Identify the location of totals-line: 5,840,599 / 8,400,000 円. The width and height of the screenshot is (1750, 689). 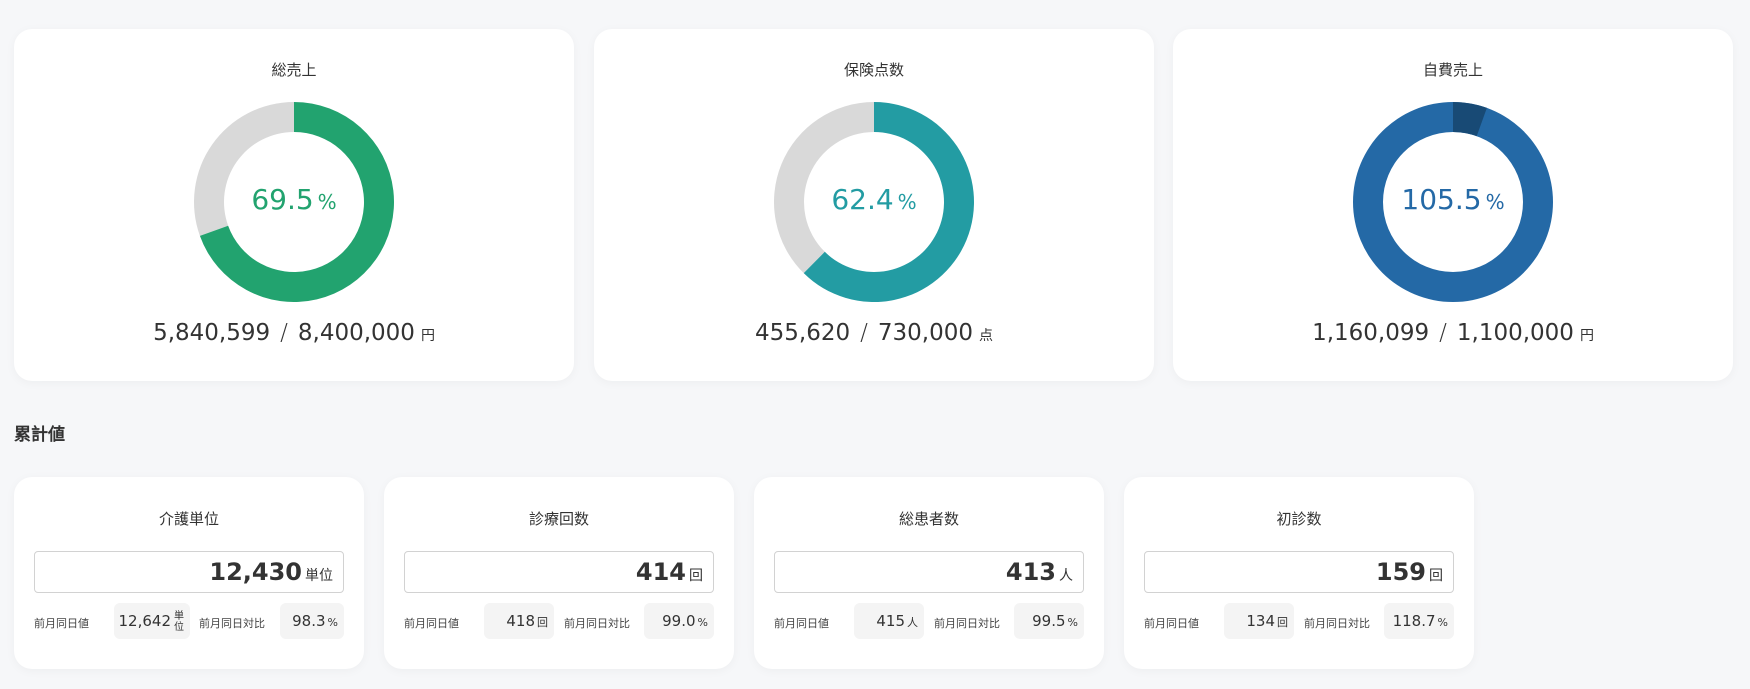
(294, 333).